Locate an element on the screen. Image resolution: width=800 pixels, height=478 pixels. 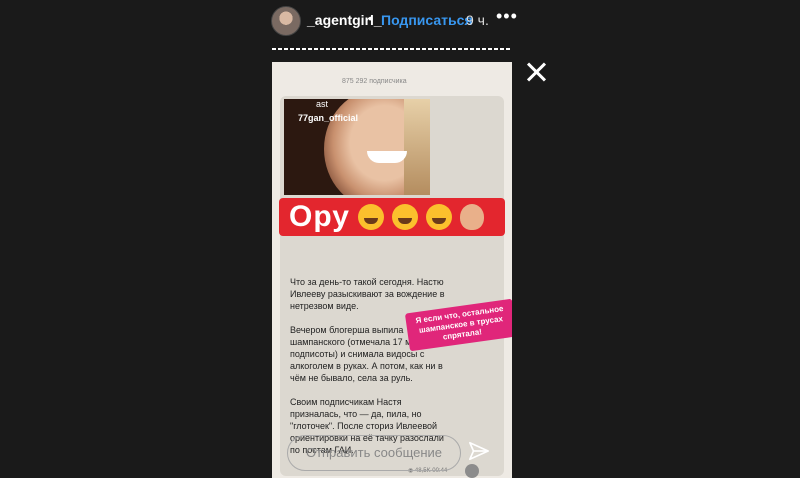
headline-banner: Ору is located at coordinates (392, 217).